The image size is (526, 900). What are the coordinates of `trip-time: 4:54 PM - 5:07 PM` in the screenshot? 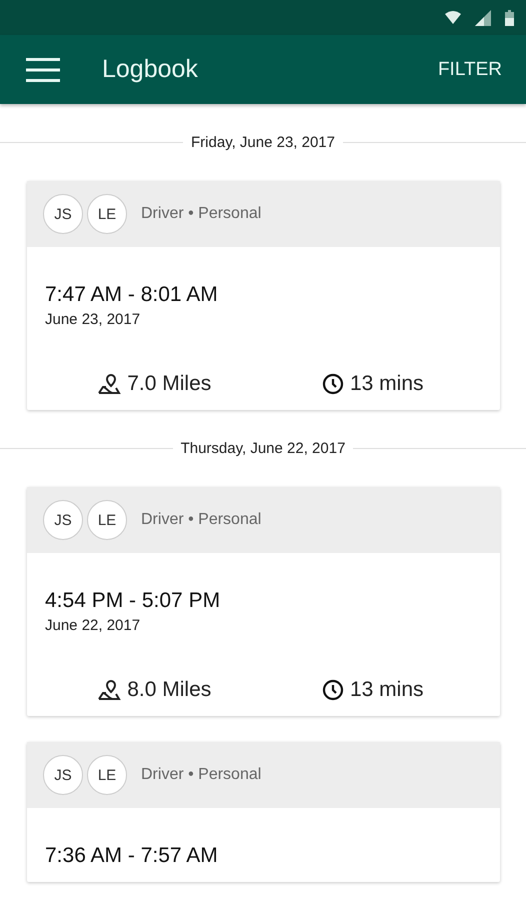 It's located at (133, 601).